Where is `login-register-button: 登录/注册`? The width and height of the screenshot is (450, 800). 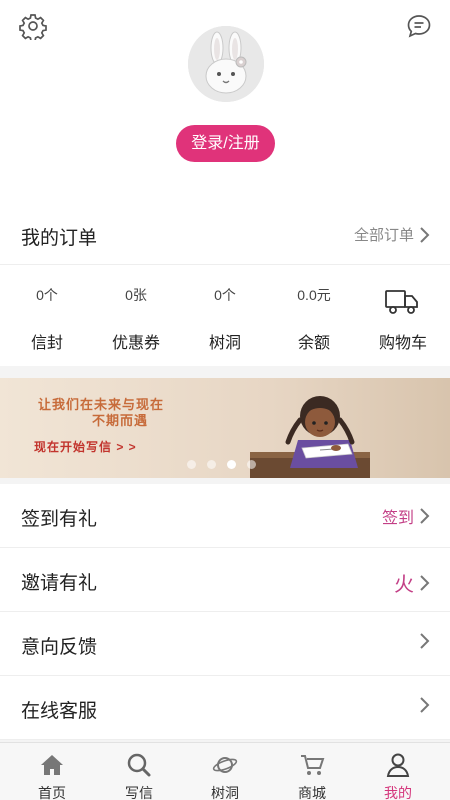 login-register-button: 登录/注册 is located at coordinates (225, 143).